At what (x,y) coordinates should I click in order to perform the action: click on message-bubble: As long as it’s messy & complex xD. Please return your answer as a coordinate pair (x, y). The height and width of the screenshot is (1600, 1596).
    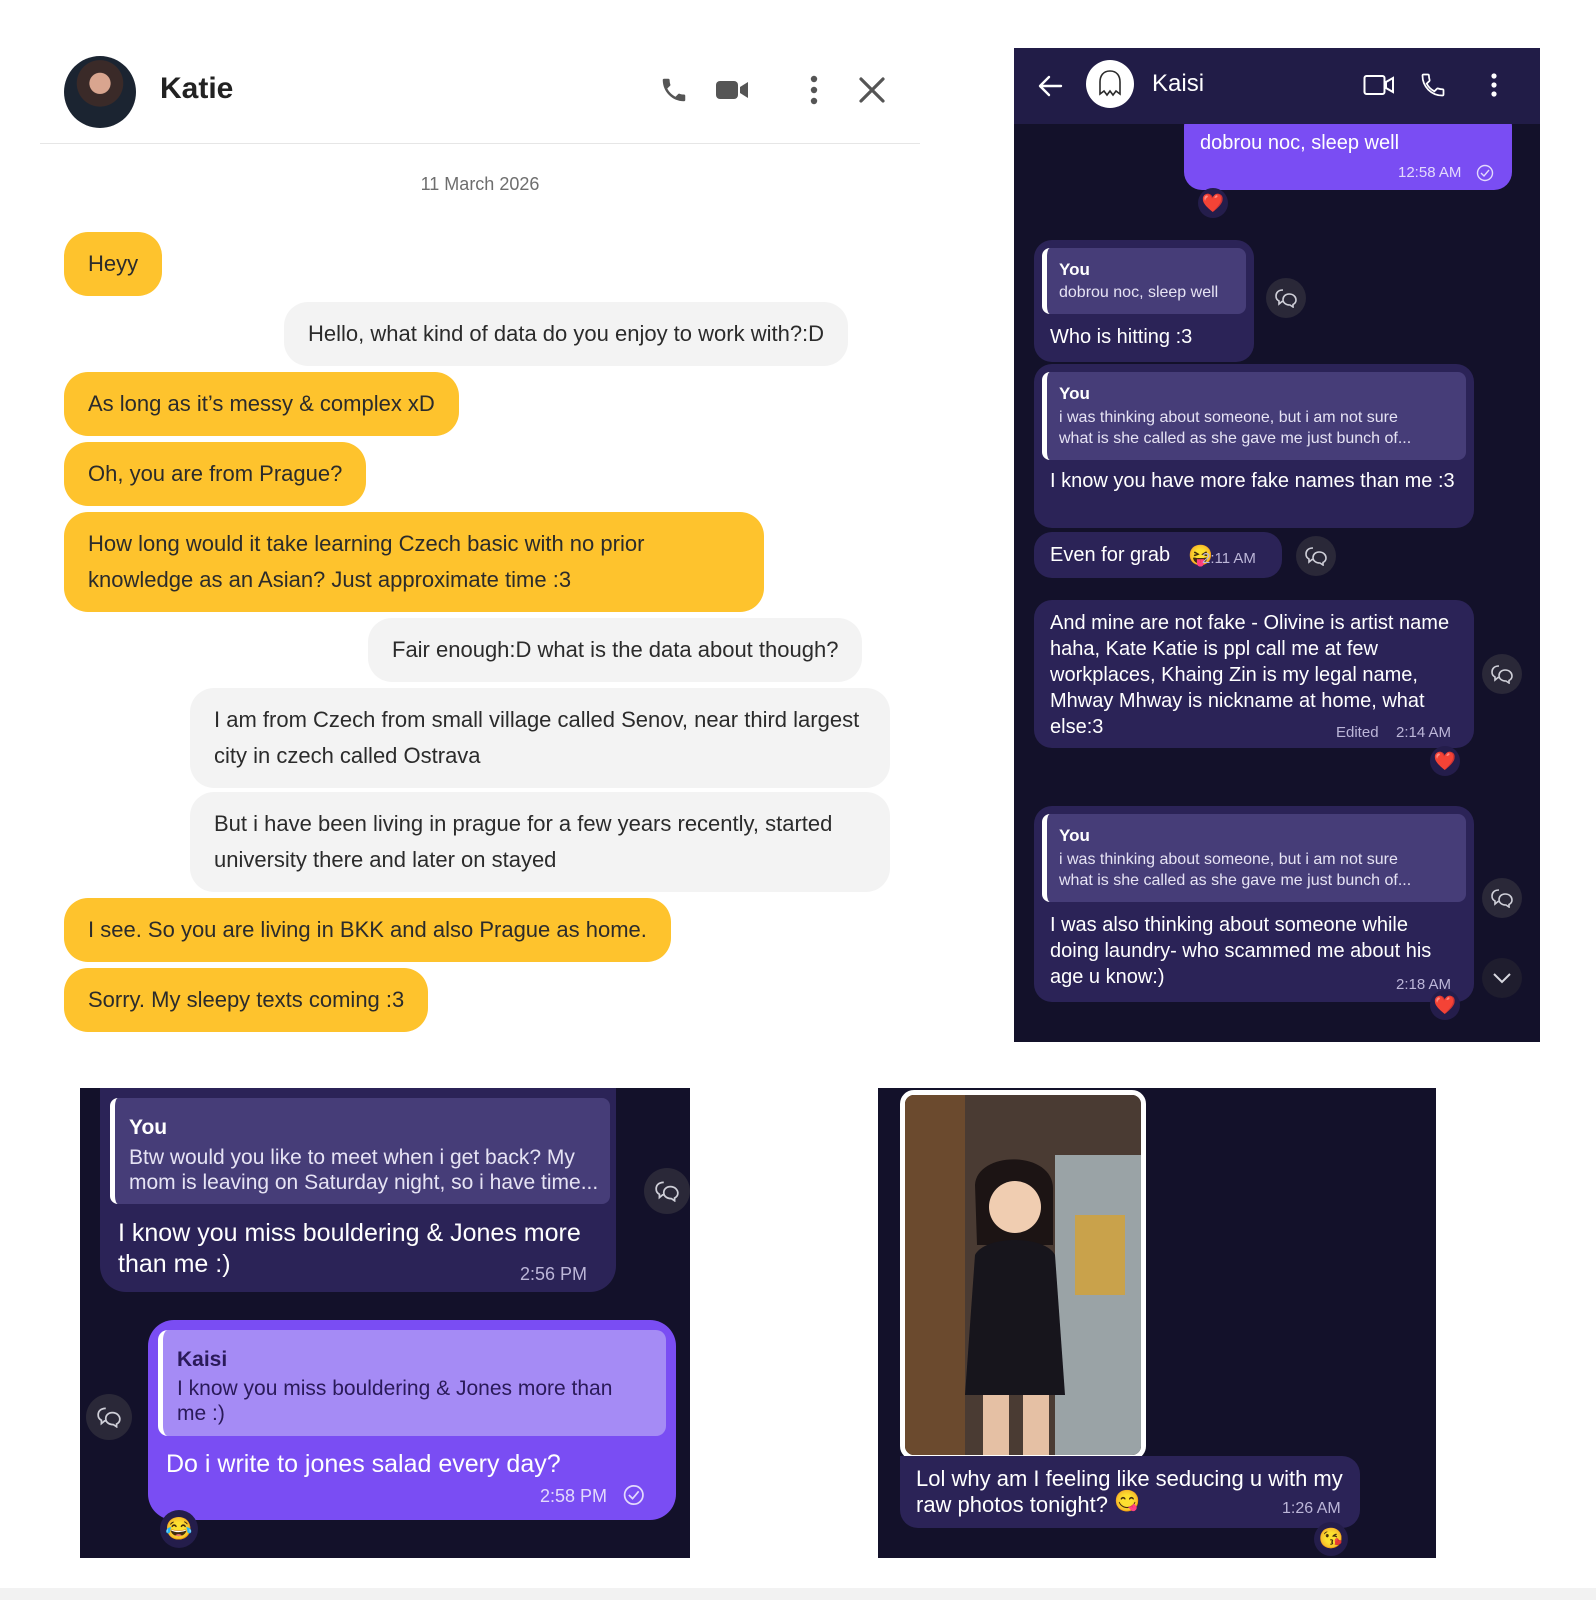
    Looking at the image, I should click on (261, 404).